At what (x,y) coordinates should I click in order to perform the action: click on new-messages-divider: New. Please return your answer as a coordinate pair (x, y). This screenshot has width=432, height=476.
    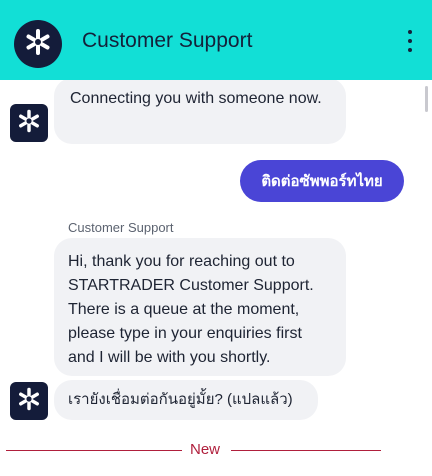
    Looking at the image, I should click on (216, 450).